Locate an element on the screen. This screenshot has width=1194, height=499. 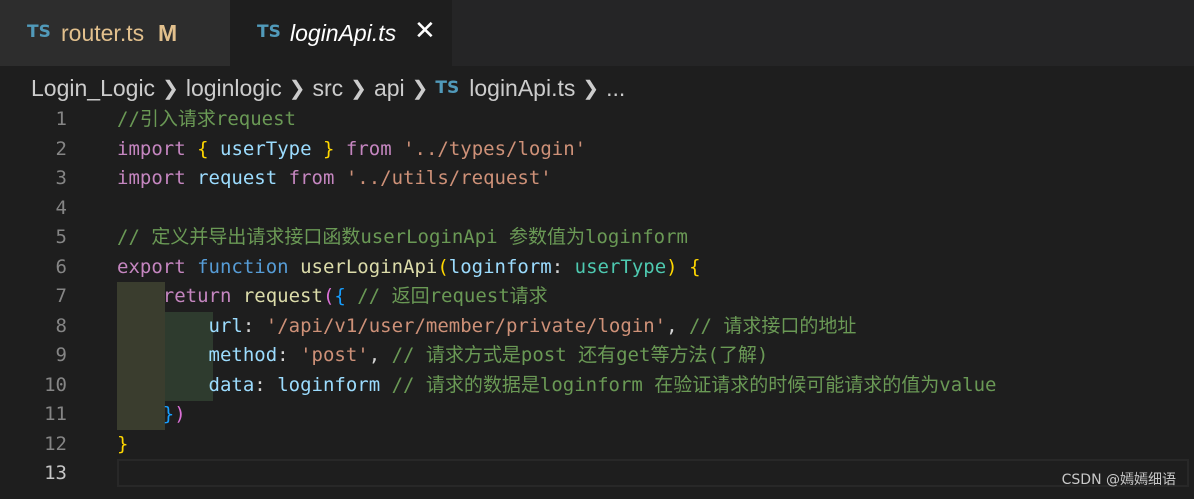
code-line: 3 import request from '../utils/request' is located at coordinates (597, 179).